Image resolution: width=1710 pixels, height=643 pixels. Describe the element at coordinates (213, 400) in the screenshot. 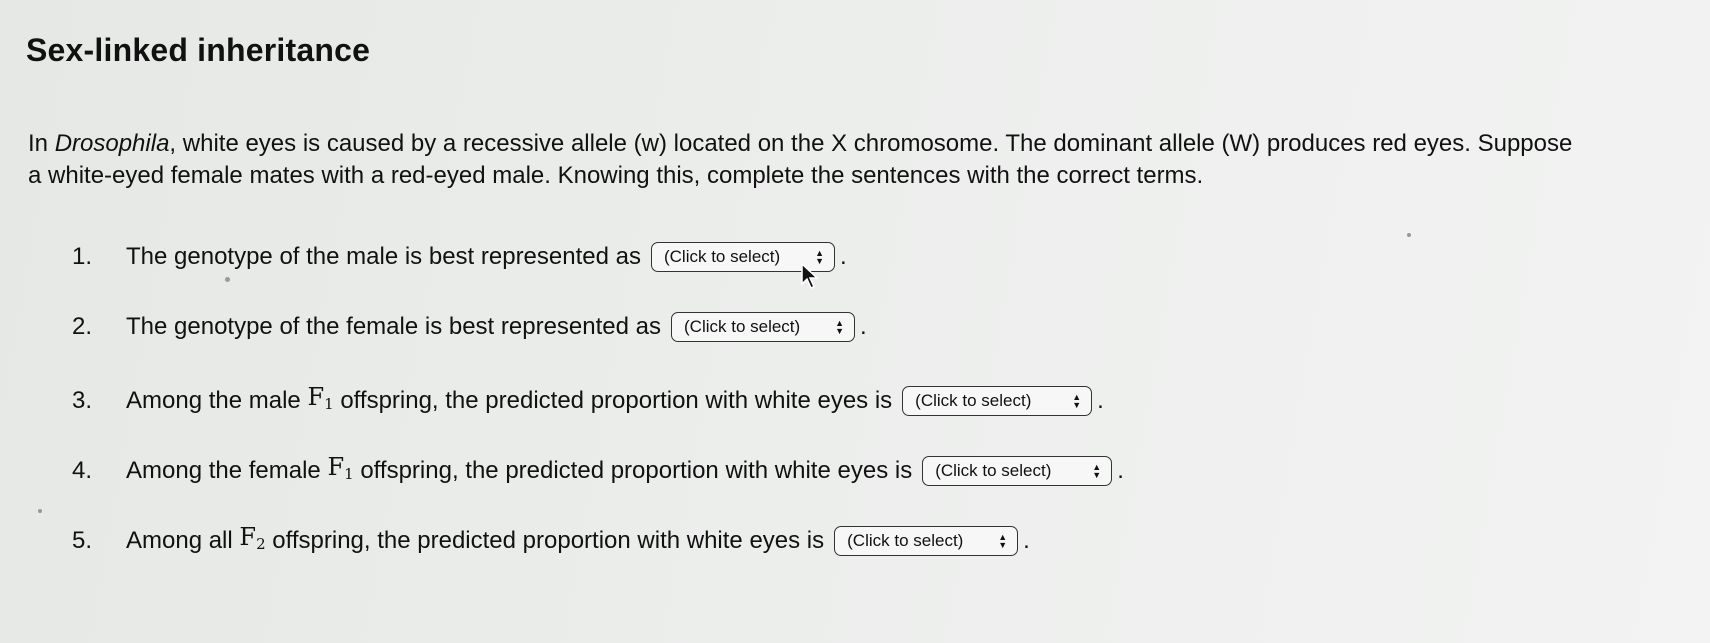

I see `question-text-pre: Among the male` at that location.